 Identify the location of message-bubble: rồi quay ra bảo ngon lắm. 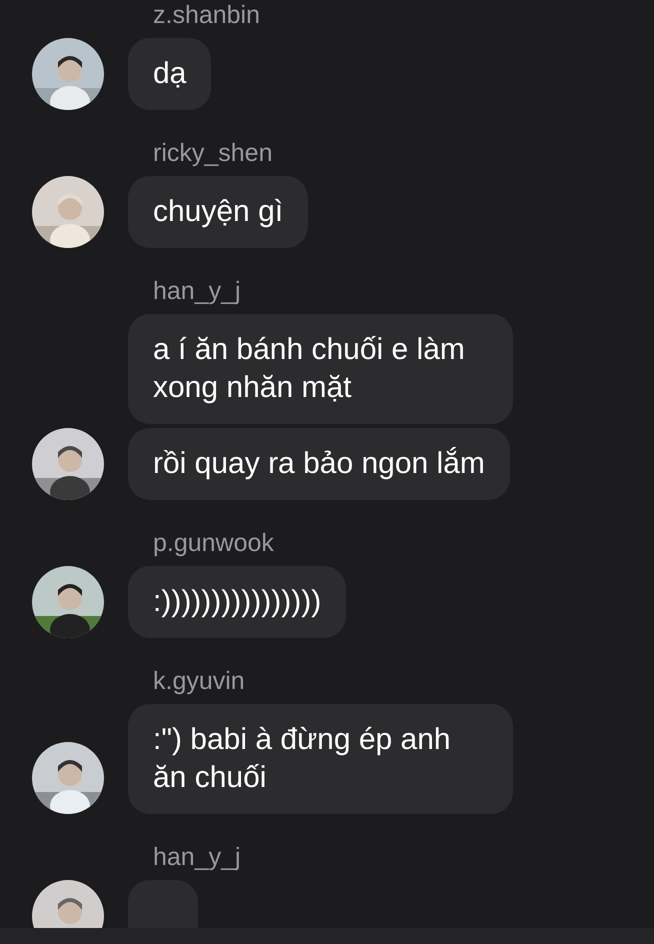
(319, 464).